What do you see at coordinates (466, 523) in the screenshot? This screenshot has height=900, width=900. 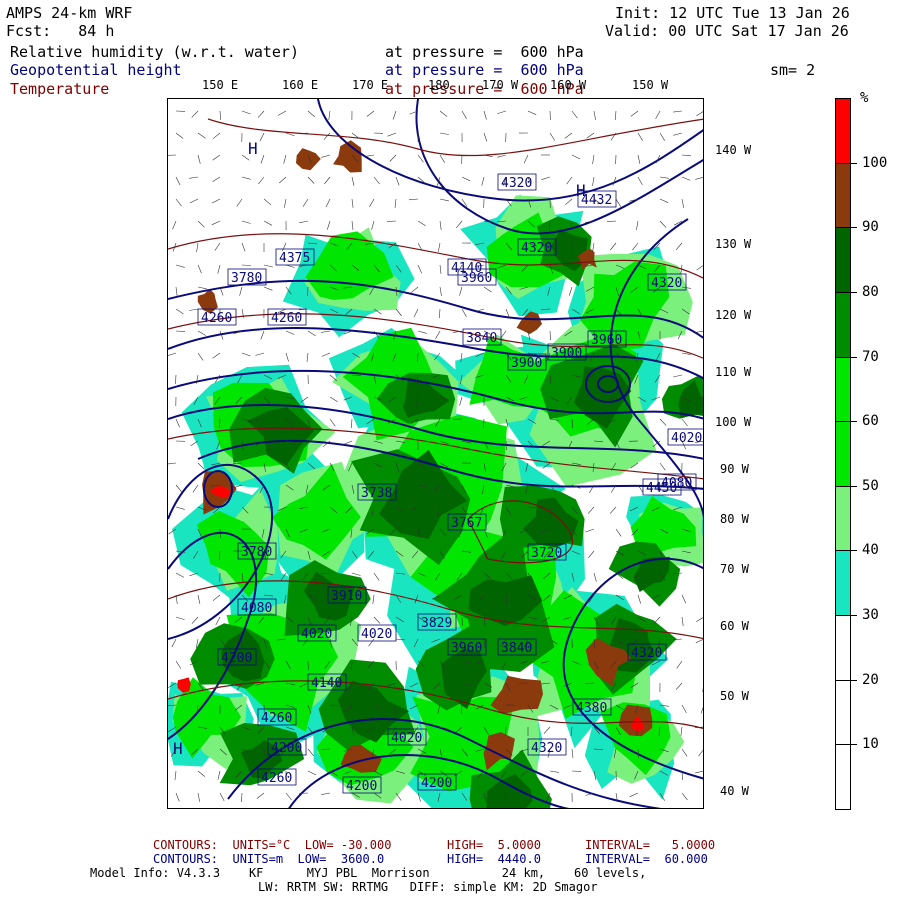 I see `height-label: 3767` at bounding box center [466, 523].